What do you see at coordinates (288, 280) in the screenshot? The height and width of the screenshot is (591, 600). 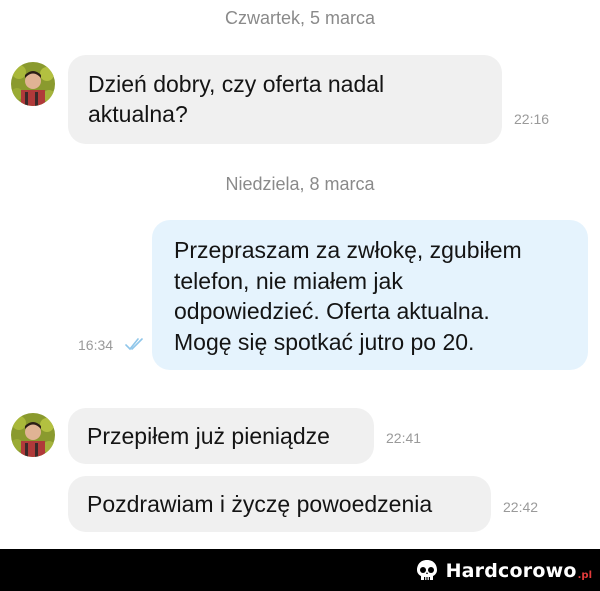 I see `message-text: telefon, nie miałem jak` at bounding box center [288, 280].